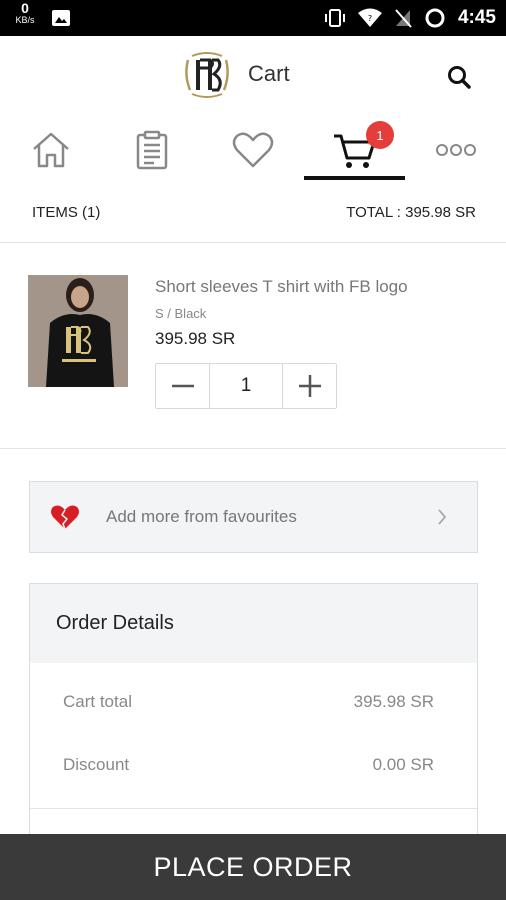 This screenshot has width=506, height=900. I want to click on tab-home, so click(50, 150).